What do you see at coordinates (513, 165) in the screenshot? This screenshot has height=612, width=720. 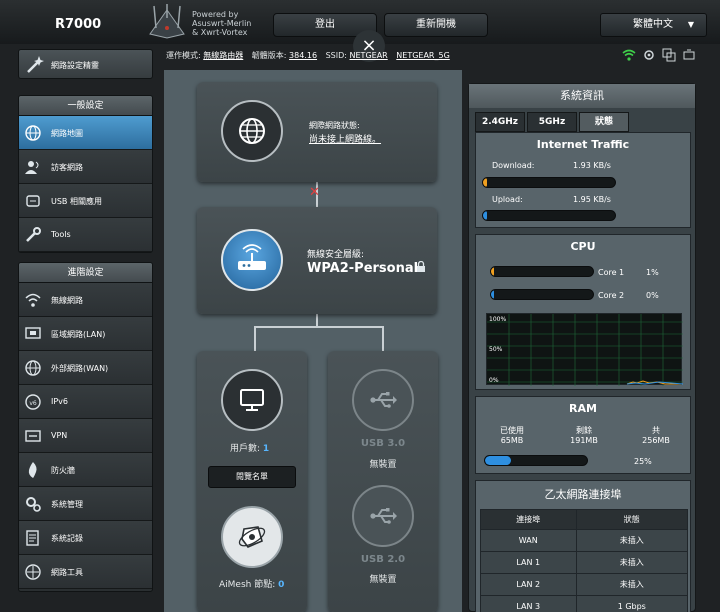 I see `download-label: Download:` at bounding box center [513, 165].